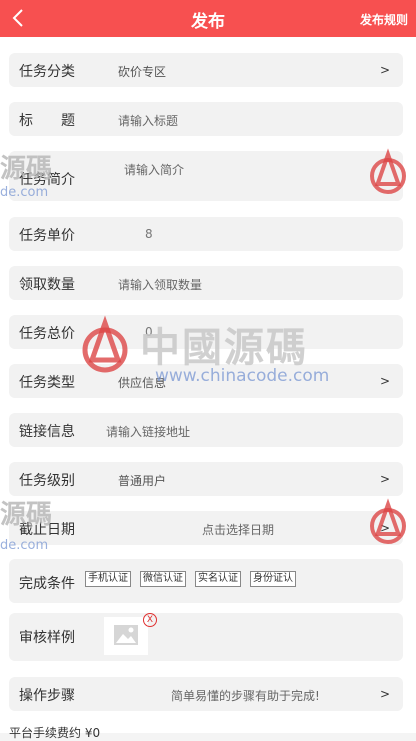 Image resolution: width=416 pixels, height=741 pixels. What do you see at coordinates (47, 383) in the screenshot?
I see `task-type-label: 任务类型` at bounding box center [47, 383].